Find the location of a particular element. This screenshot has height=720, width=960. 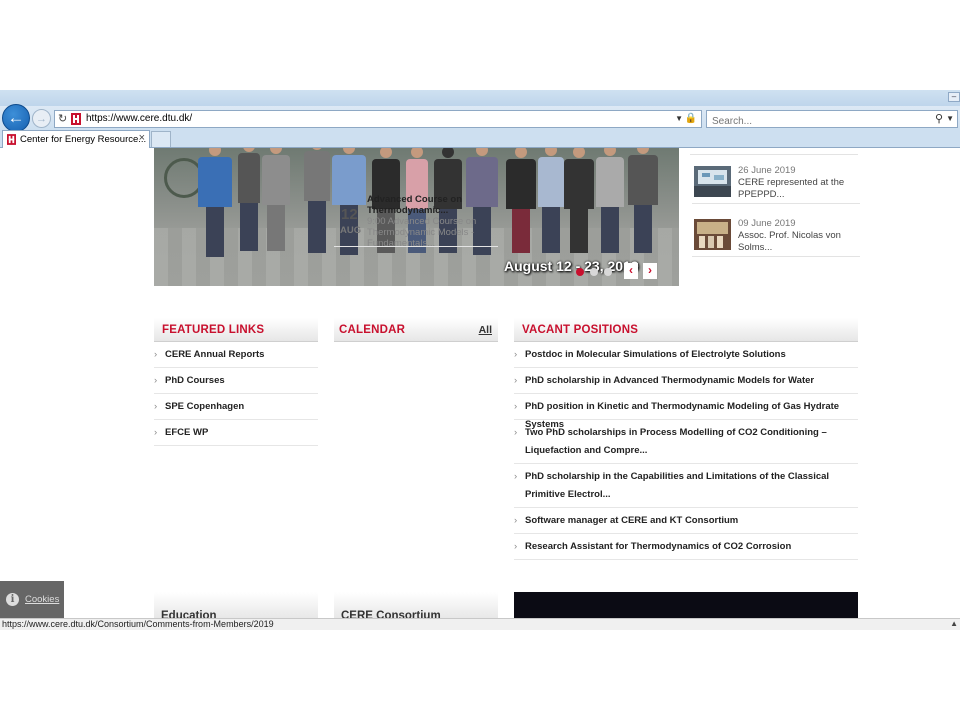

featured-links-header: FEATURED LINKS is located at coordinates (236, 330).